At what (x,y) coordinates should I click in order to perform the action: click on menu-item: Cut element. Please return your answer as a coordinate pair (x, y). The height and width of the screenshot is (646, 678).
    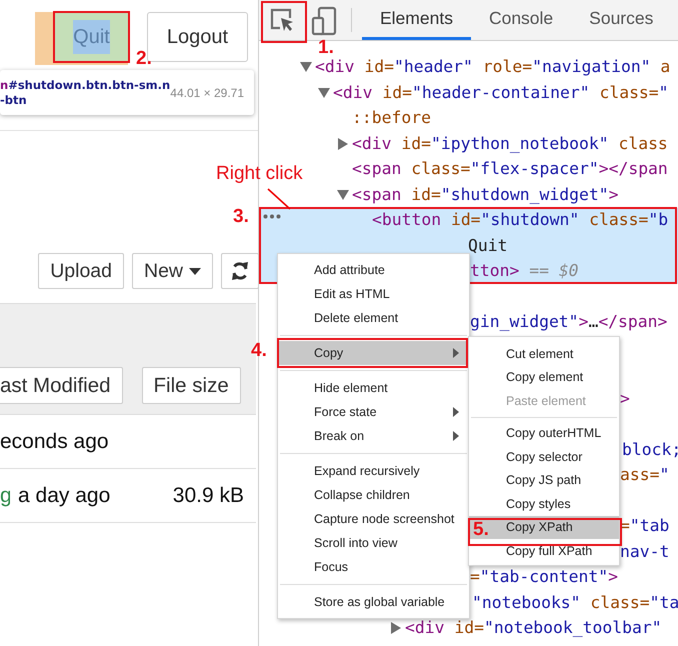
    Looking at the image, I should click on (544, 354).